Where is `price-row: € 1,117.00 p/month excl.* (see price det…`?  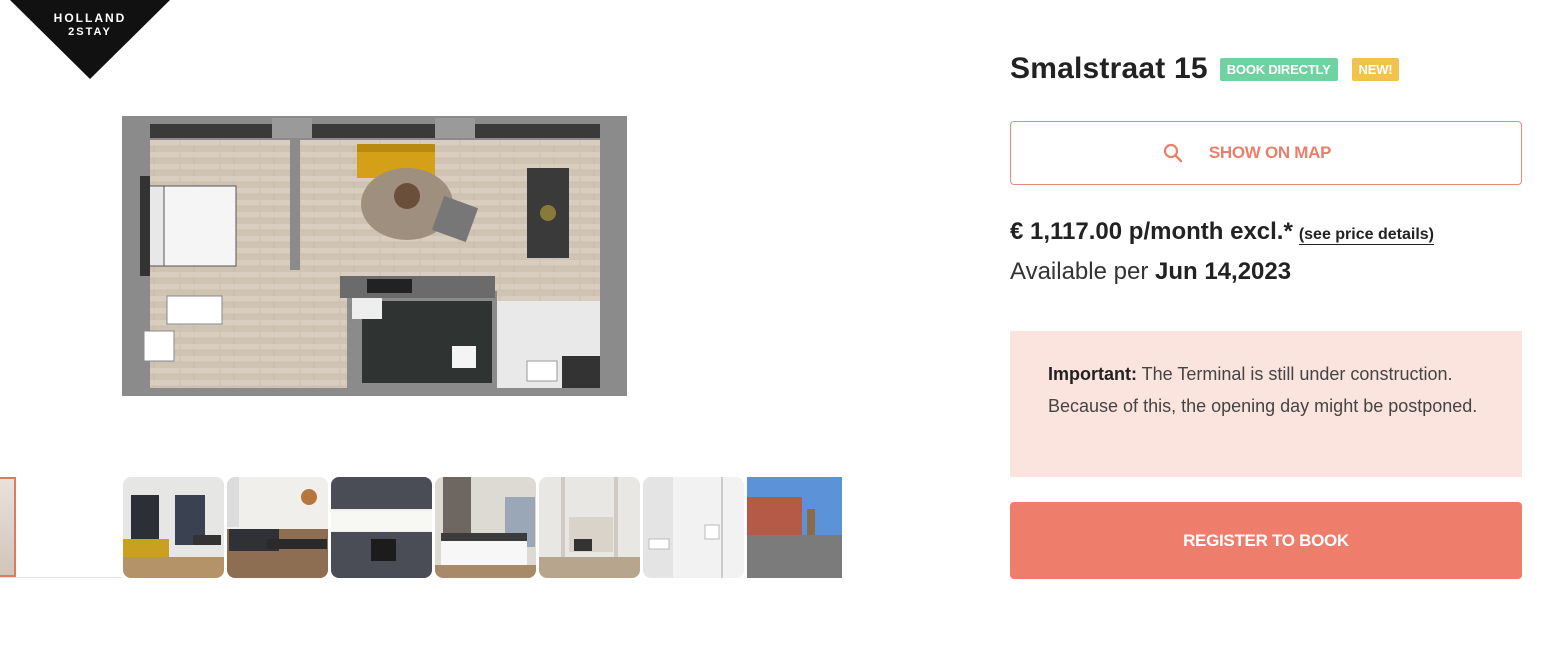
price-row: € 1,117.00 p/month excl.* (see price det… is located at coordinates (1222, 232).